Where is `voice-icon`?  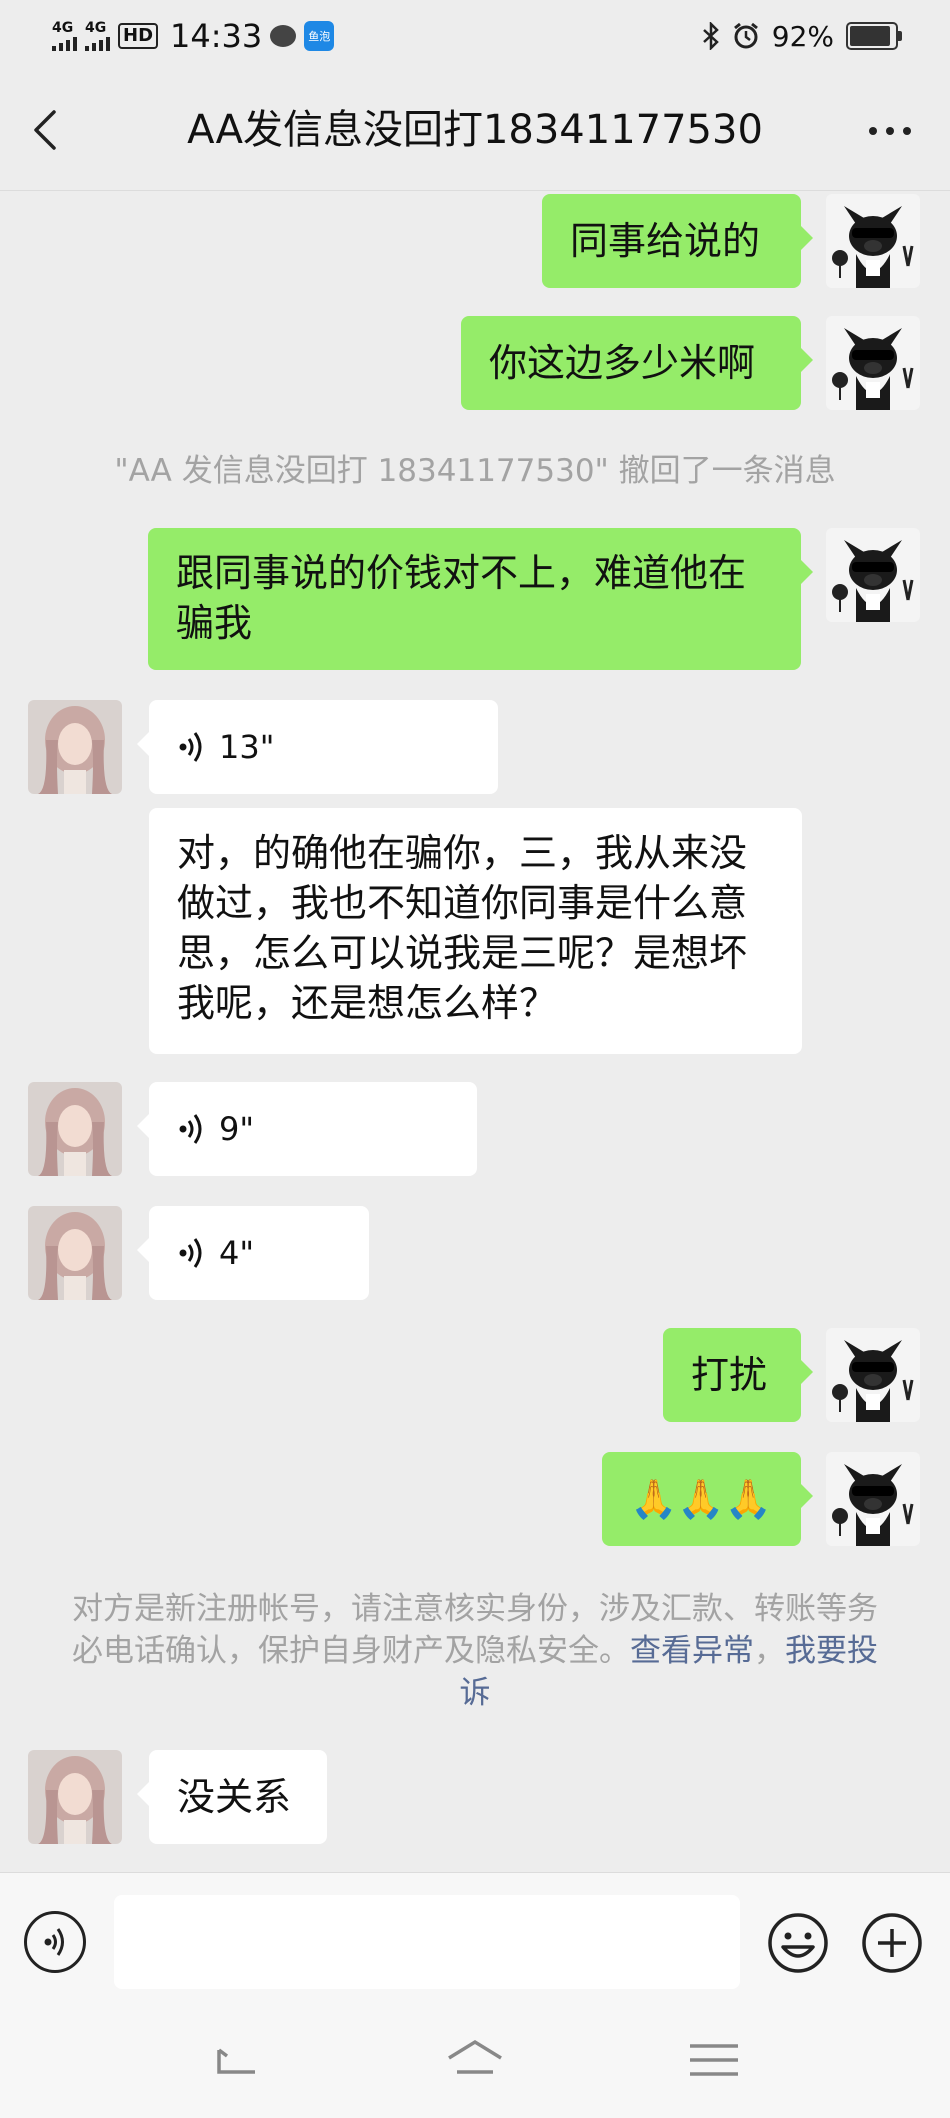
voice-icon is located at coordinates (55, 1942).